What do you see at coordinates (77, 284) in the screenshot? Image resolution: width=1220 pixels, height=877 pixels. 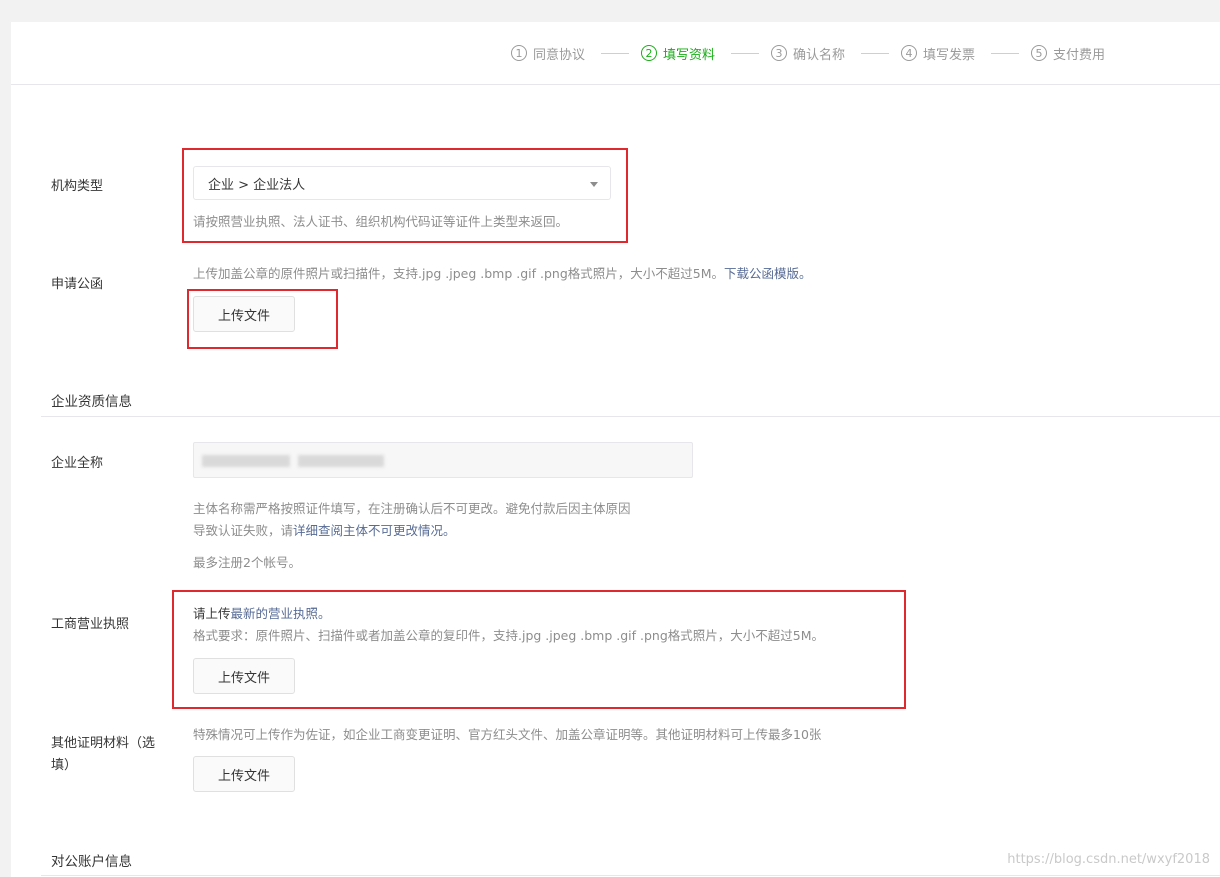 I see `letter-label: 申请公函` at bounding box center [77, 284].